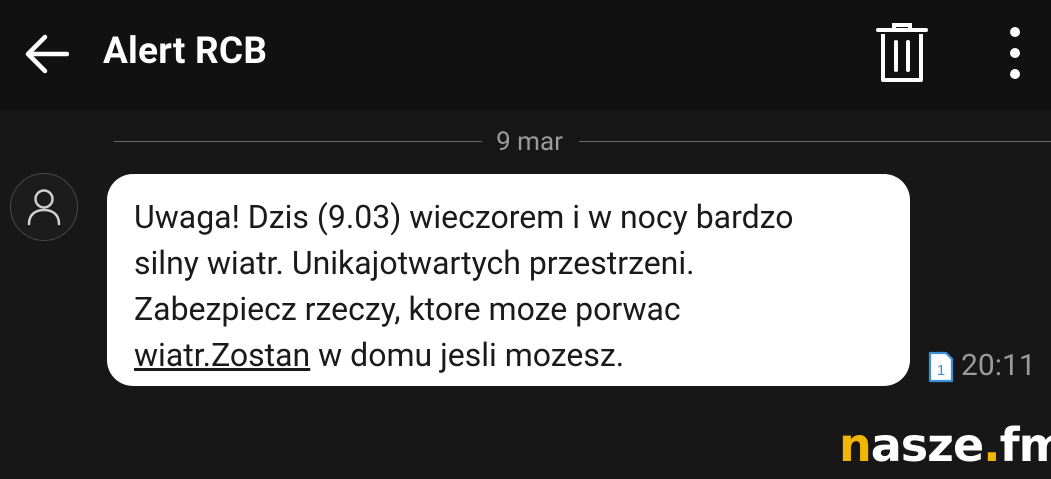 This screenshot has width=1051, height=479. What do you see at coordinates (222, 355) in the screenshot?
I see `message-link: wiatr.Zostan` at bounding box center [222, 355].